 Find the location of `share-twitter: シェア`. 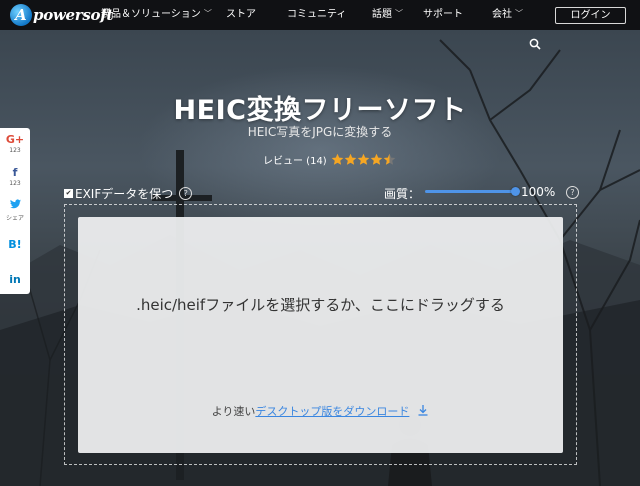

share-twitter: シェア is located at coordinates (15, 210).